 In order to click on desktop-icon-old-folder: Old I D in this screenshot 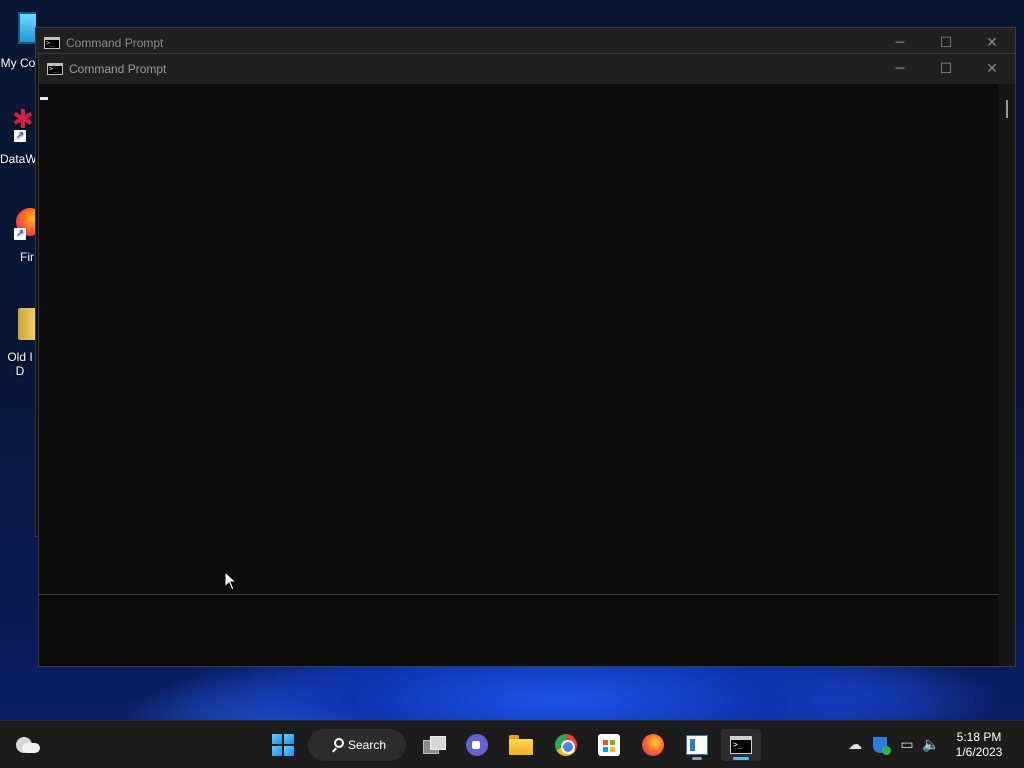, I will do `click(18, 342)`.